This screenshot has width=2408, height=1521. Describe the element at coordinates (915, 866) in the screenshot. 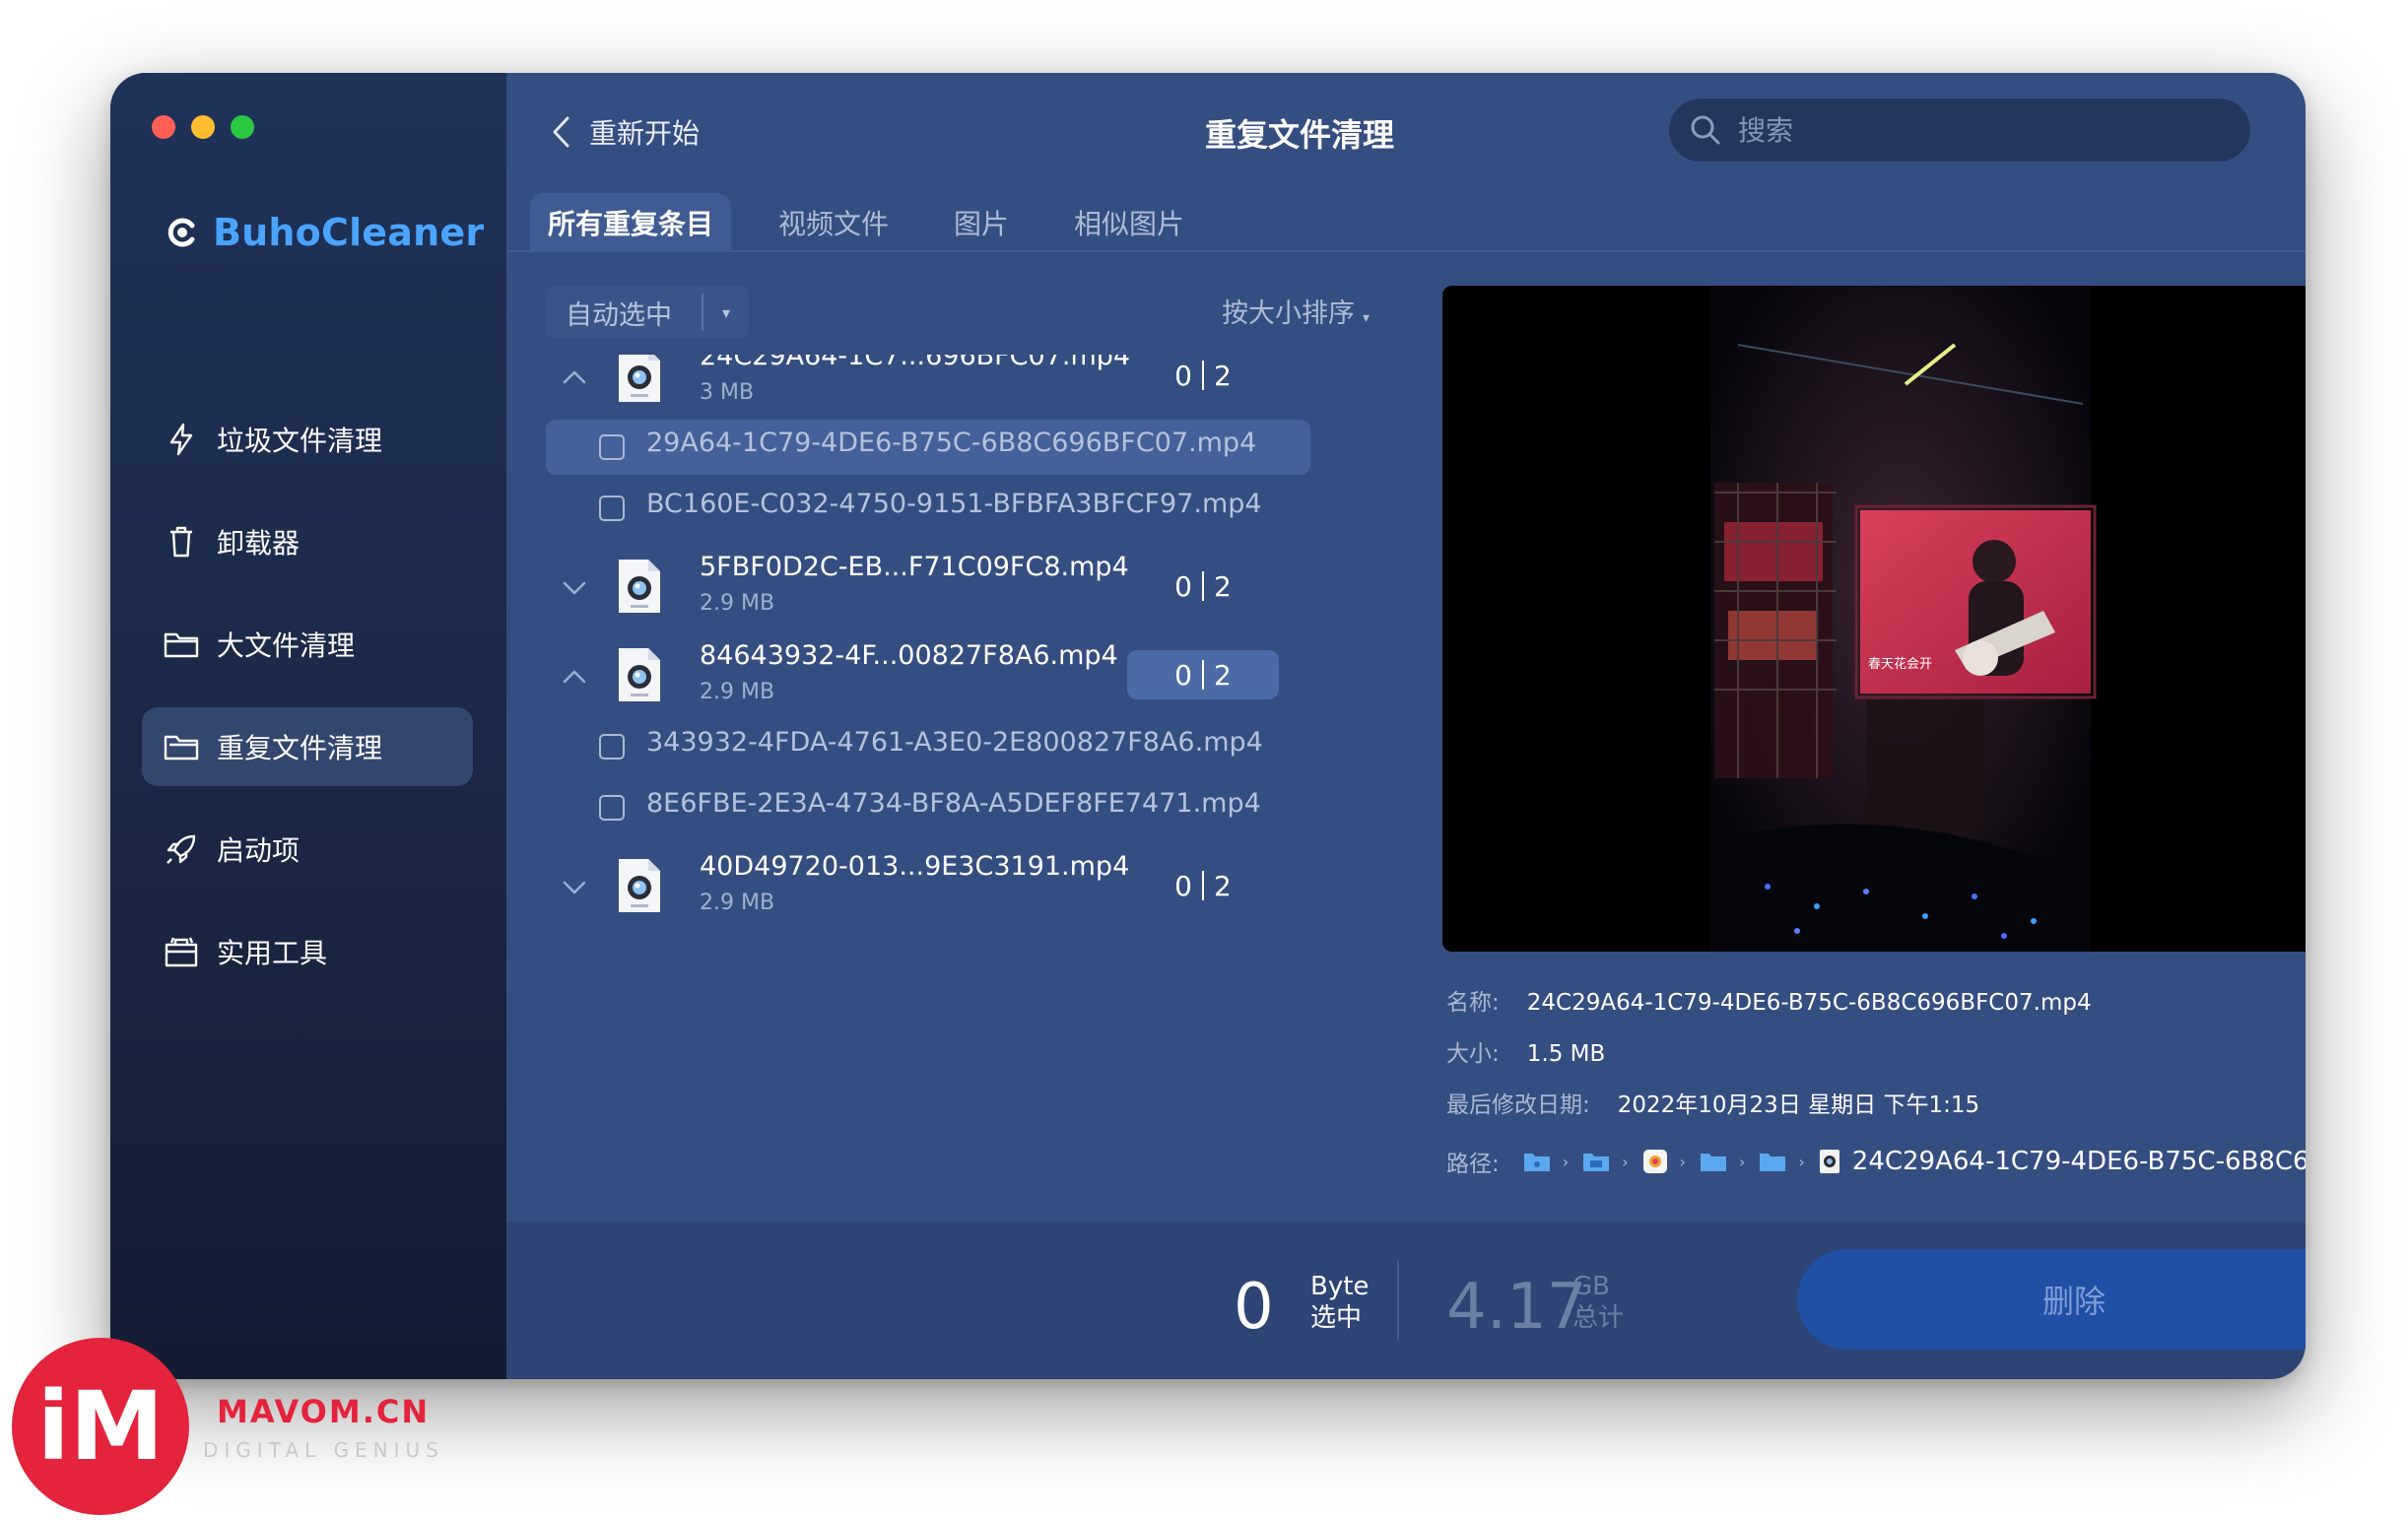

I see `file-name: 40D49720-013...9E3C3191.mp4` at that location.